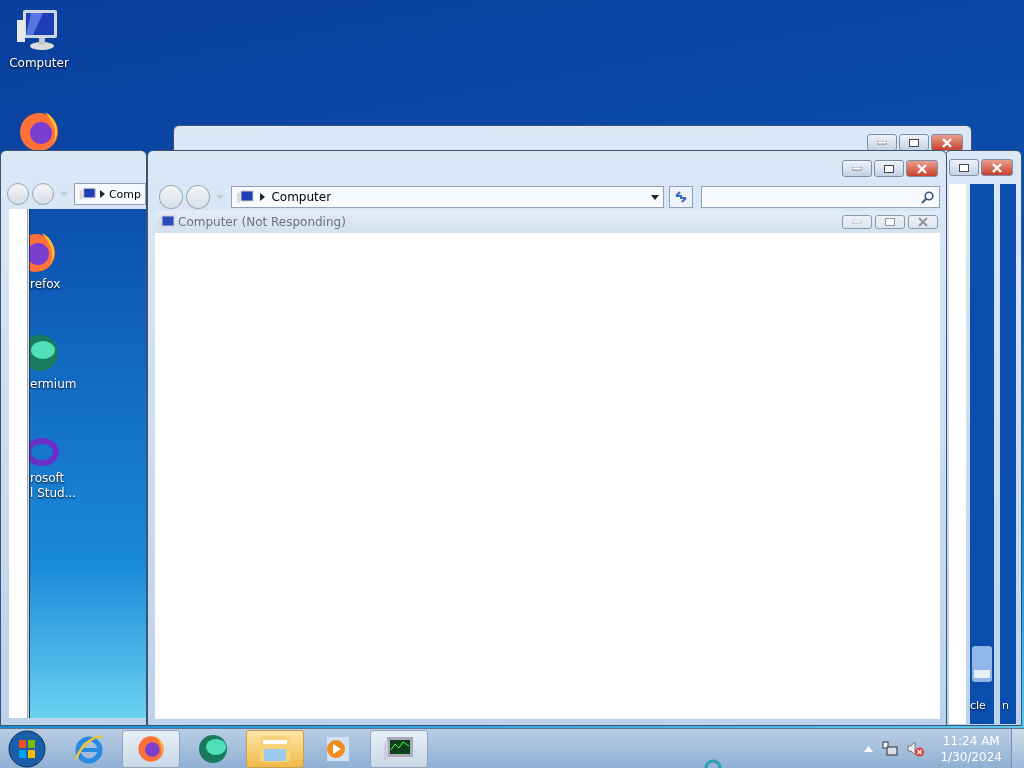 Image resolution: width=1024 pixels, height=768 pixels. I want to click on refresh-icon, so click(680, 197).